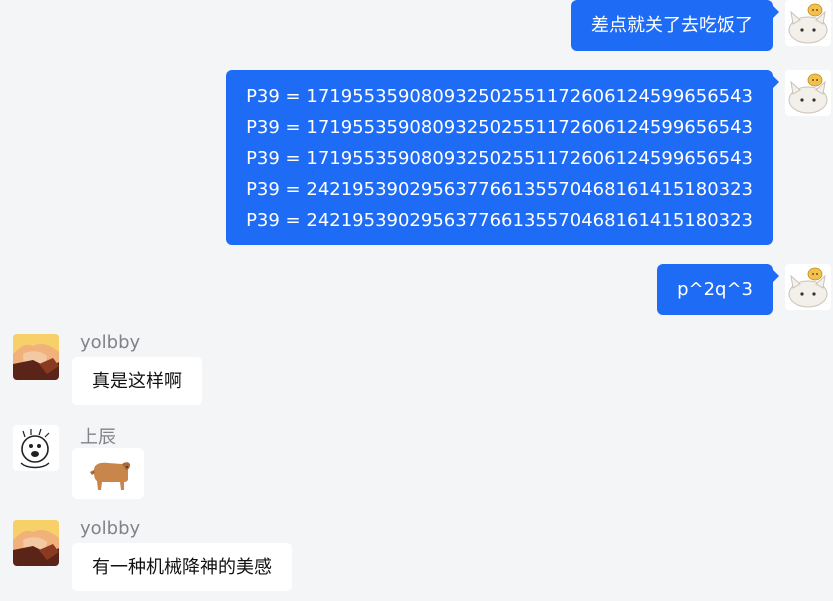  What do you see at coordinates (36, 448) in the screenshot?
I see `doodle-avatar-icon` at bounding box center [36, 448].